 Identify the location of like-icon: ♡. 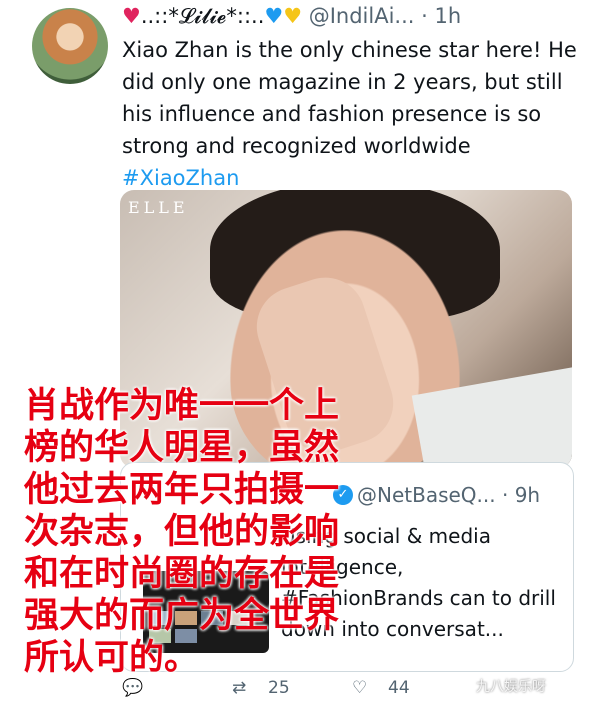
(359, 688).